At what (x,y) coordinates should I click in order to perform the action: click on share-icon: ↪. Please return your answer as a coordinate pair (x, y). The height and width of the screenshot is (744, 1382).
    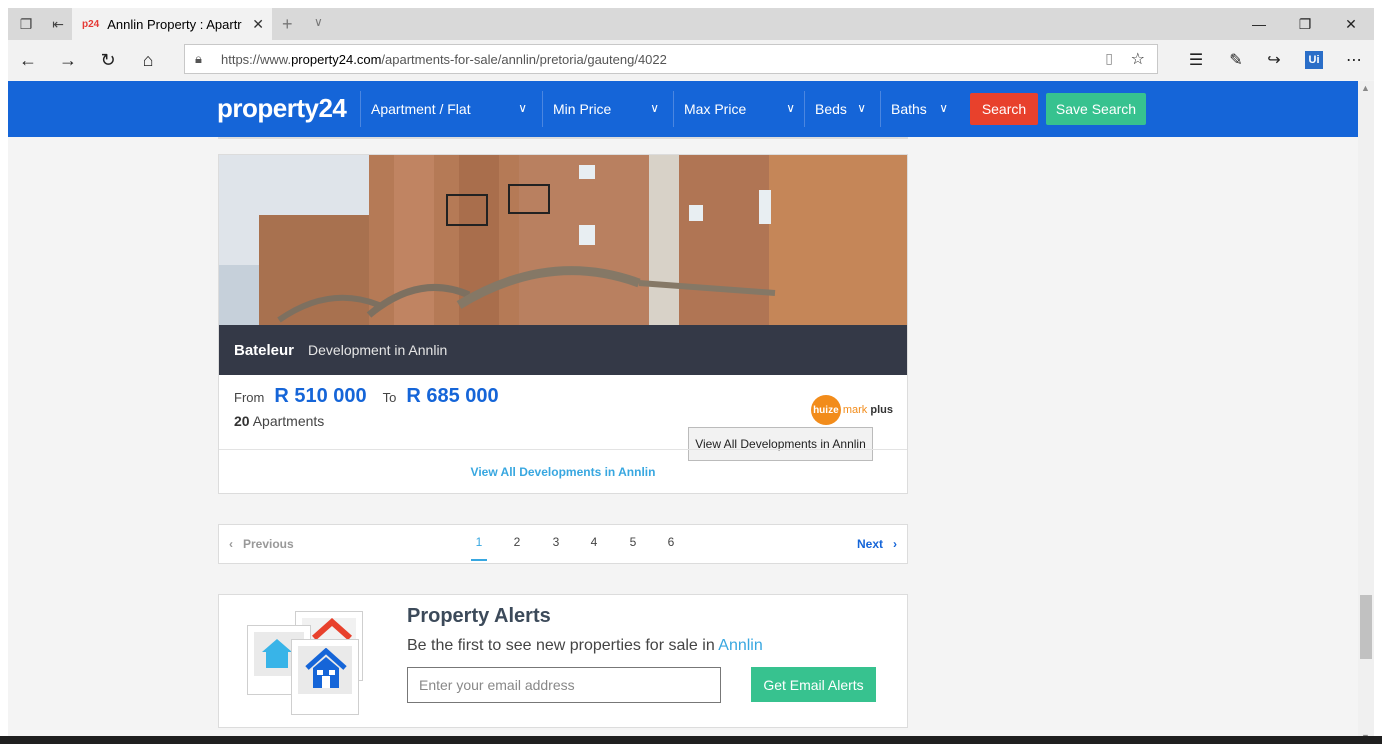
    Looking at the image, I should click on (1274, 60).